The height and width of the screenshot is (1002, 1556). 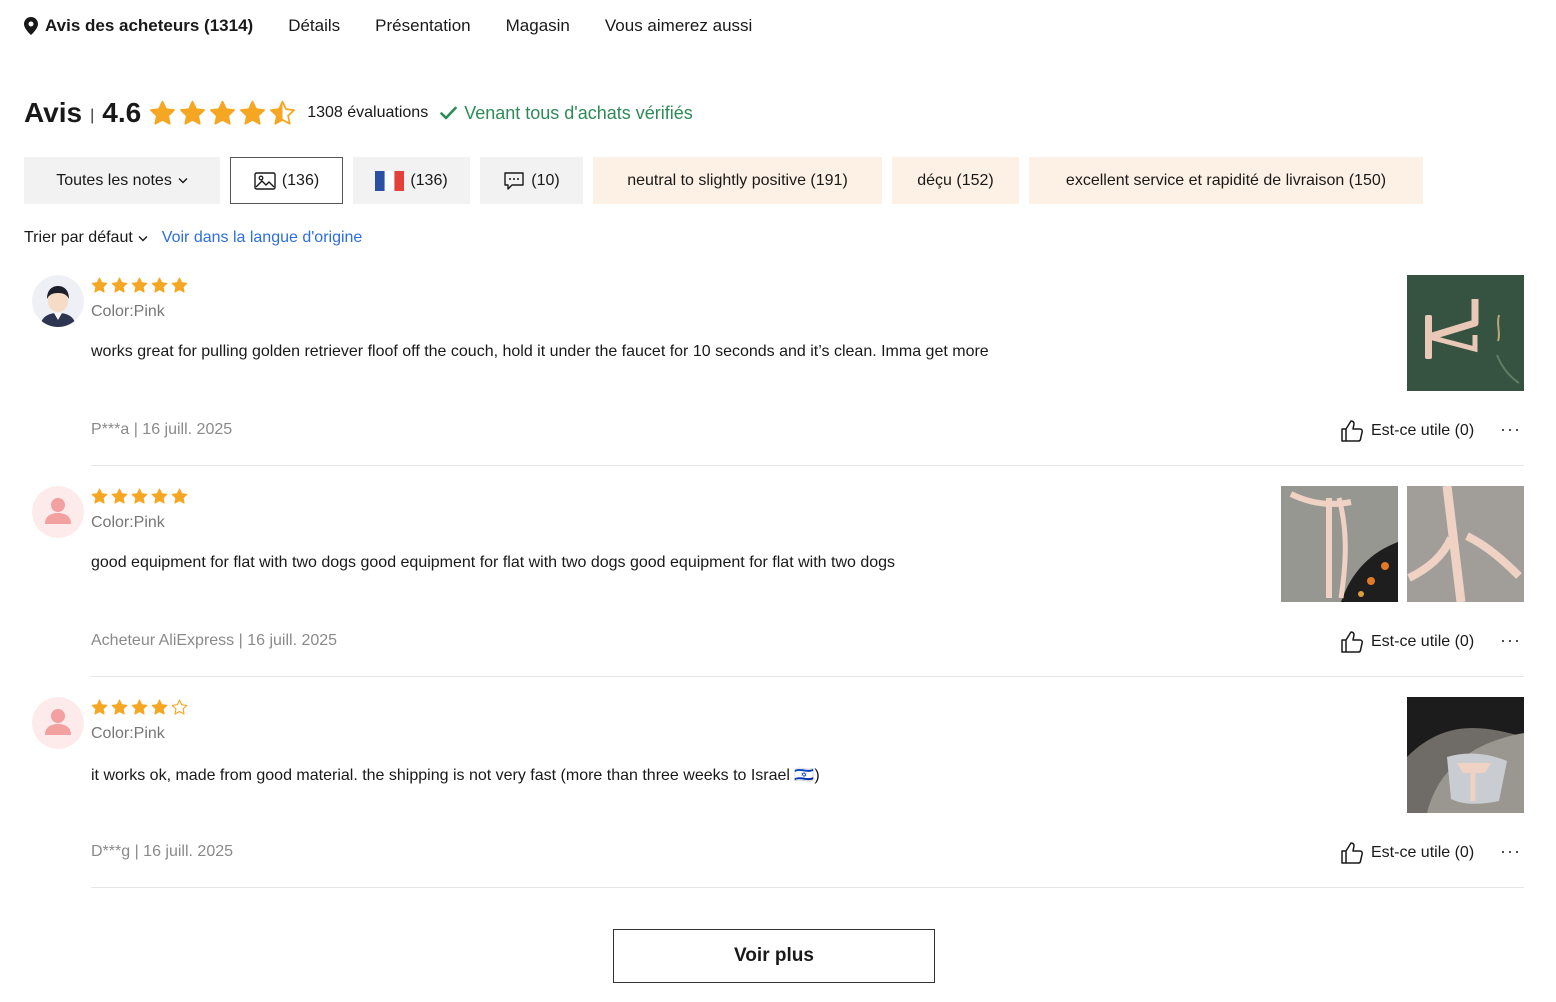 I want to click on france-flag-icon, so click(x=390, y=180).